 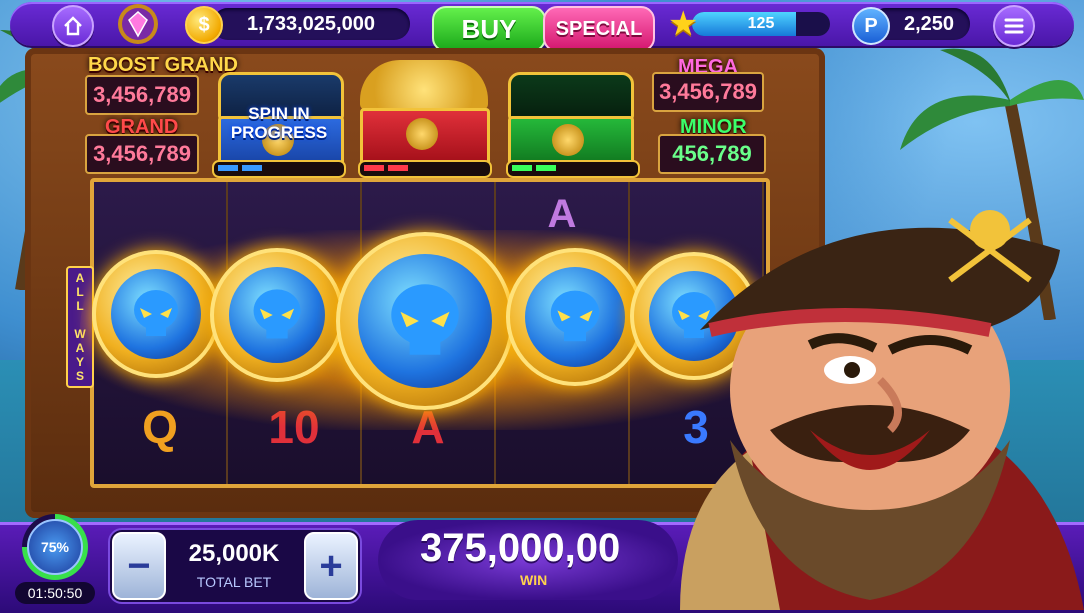 I want to click on level-number: 125, so click(x=761, y=23).